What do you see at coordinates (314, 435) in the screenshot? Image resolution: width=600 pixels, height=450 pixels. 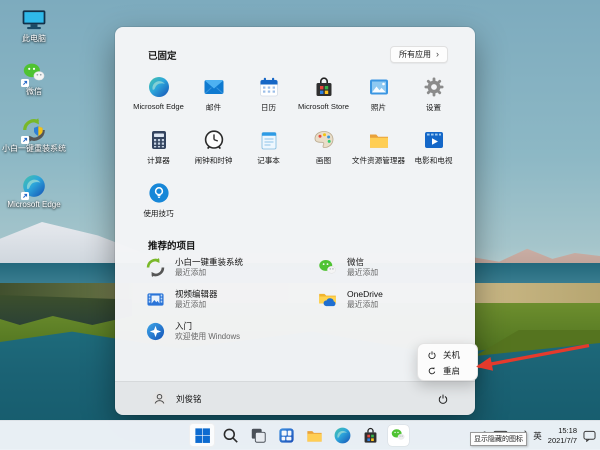 I see `file-explorer-button` at bounding box center [314, 435].